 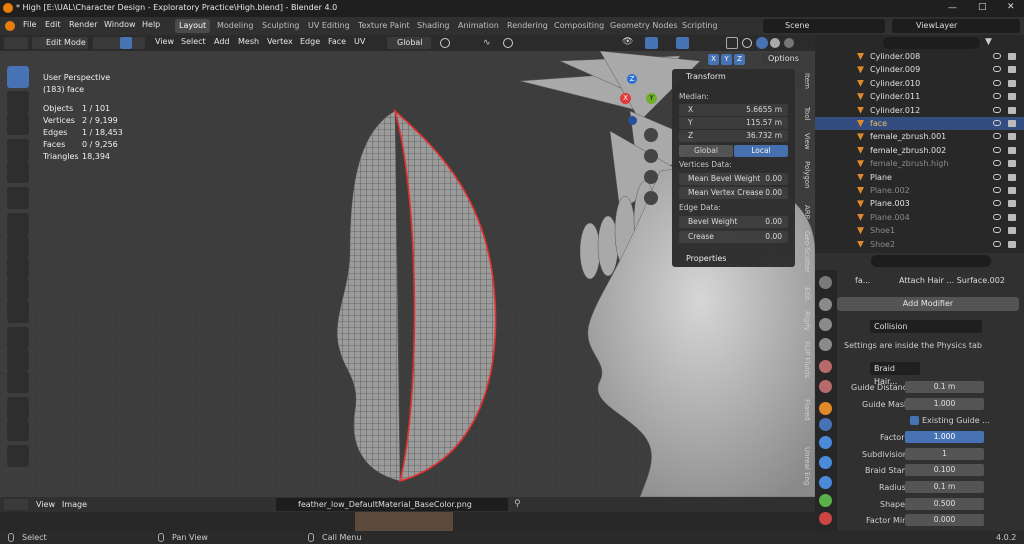 I want to click on object-tab-icon, so click(x=825, y=408).